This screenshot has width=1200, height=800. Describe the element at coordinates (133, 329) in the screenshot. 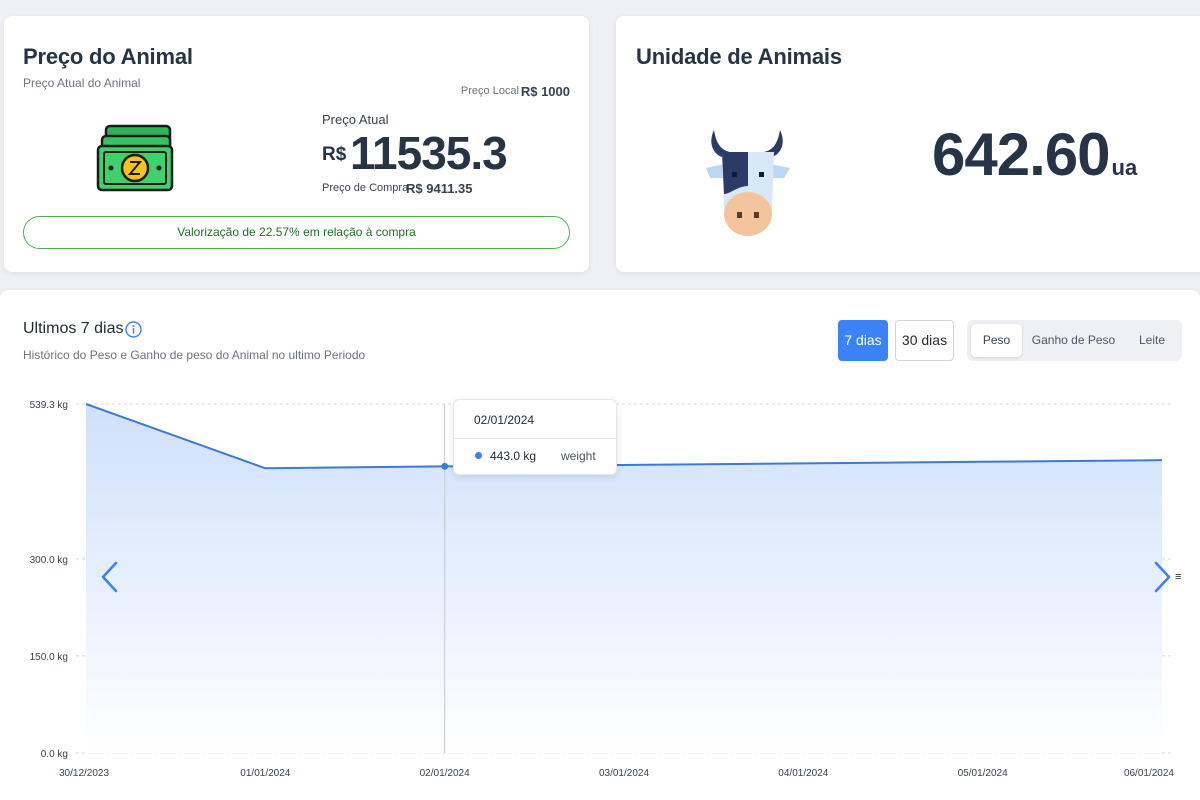

I see `info-icon` at that location.